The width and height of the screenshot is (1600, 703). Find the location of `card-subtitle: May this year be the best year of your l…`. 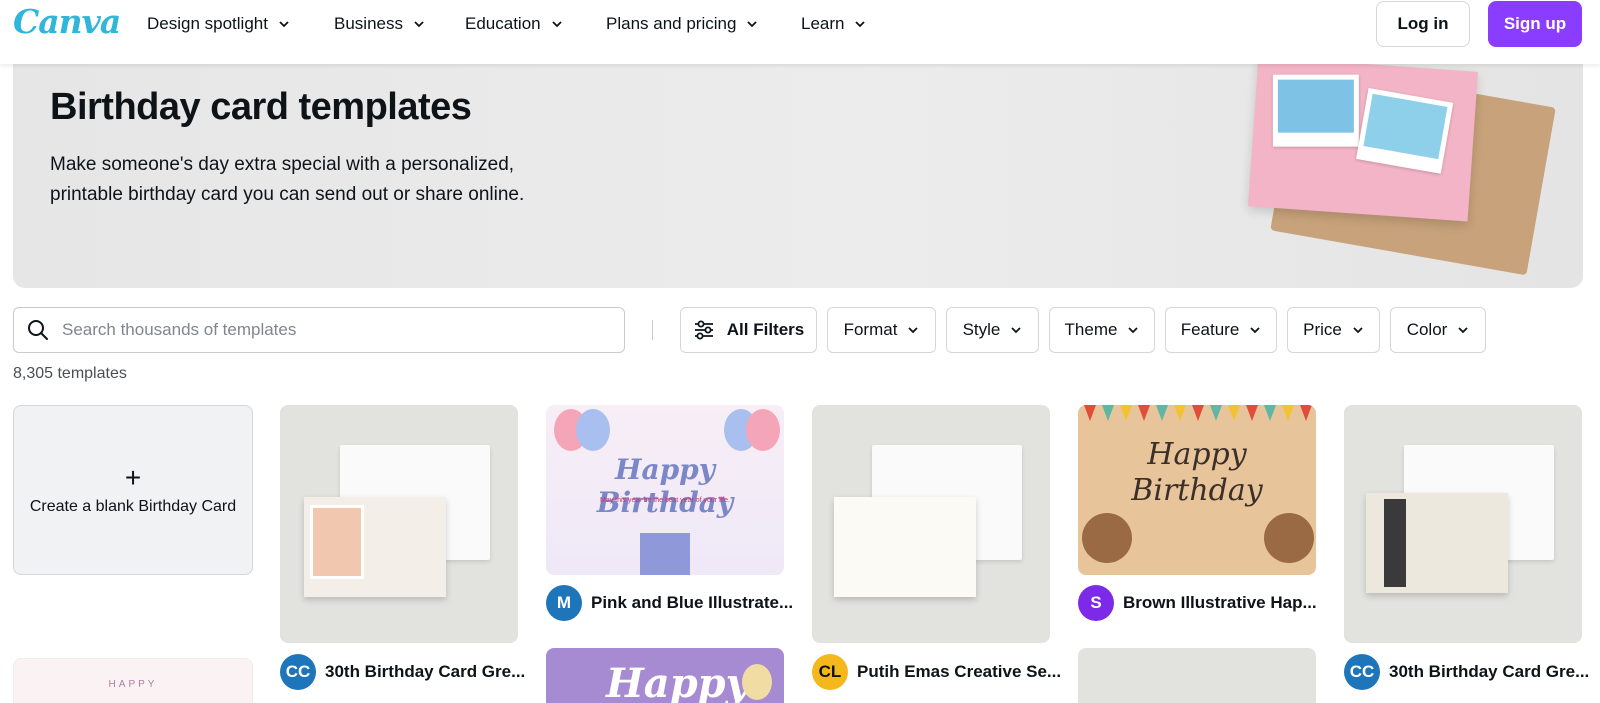

card-subtitle: May this year be the best year of your l… is located at coordinates (665, 500).